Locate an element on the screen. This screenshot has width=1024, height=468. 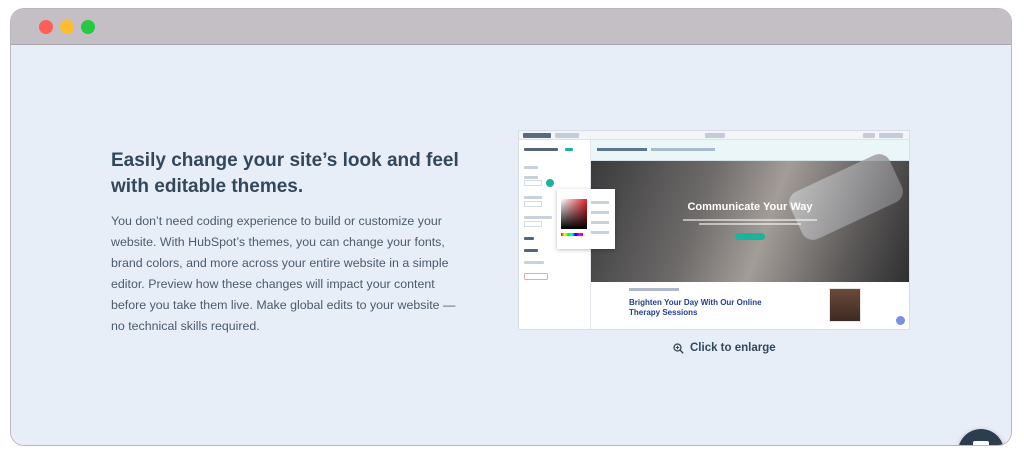
preview-toolbar is located at coordinates (714, 135).